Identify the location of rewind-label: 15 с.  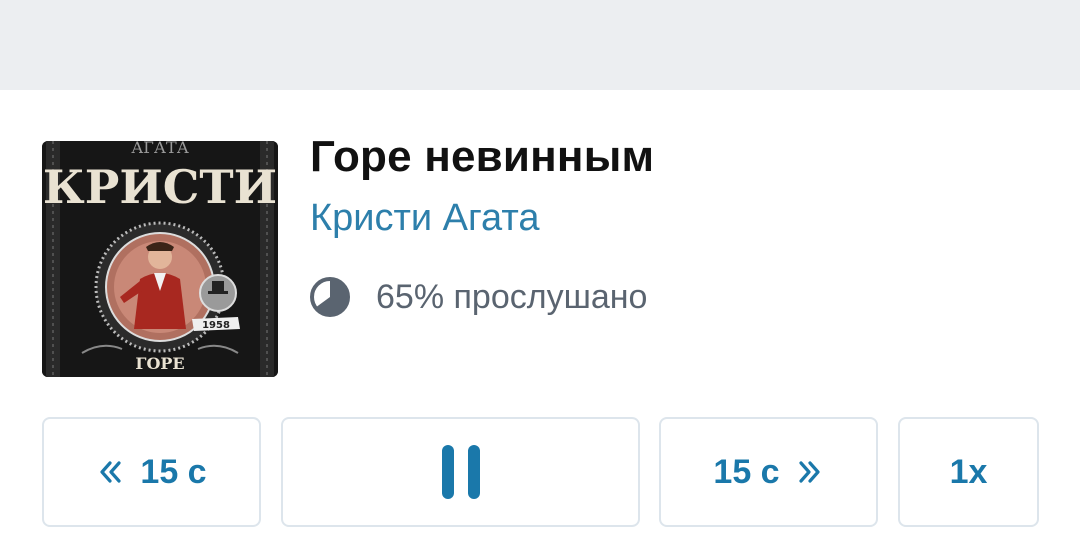
(173, 471).